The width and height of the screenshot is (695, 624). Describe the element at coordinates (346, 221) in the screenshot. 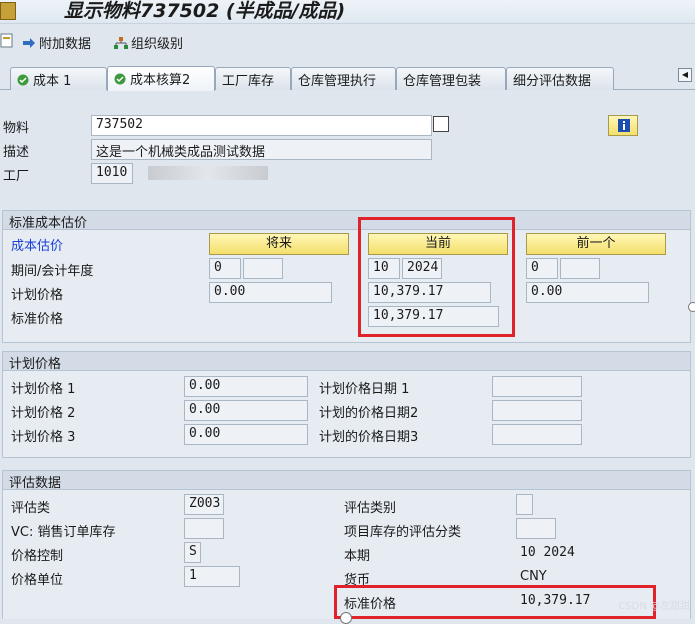

I see `group-title: 标准成本估价` at that location.